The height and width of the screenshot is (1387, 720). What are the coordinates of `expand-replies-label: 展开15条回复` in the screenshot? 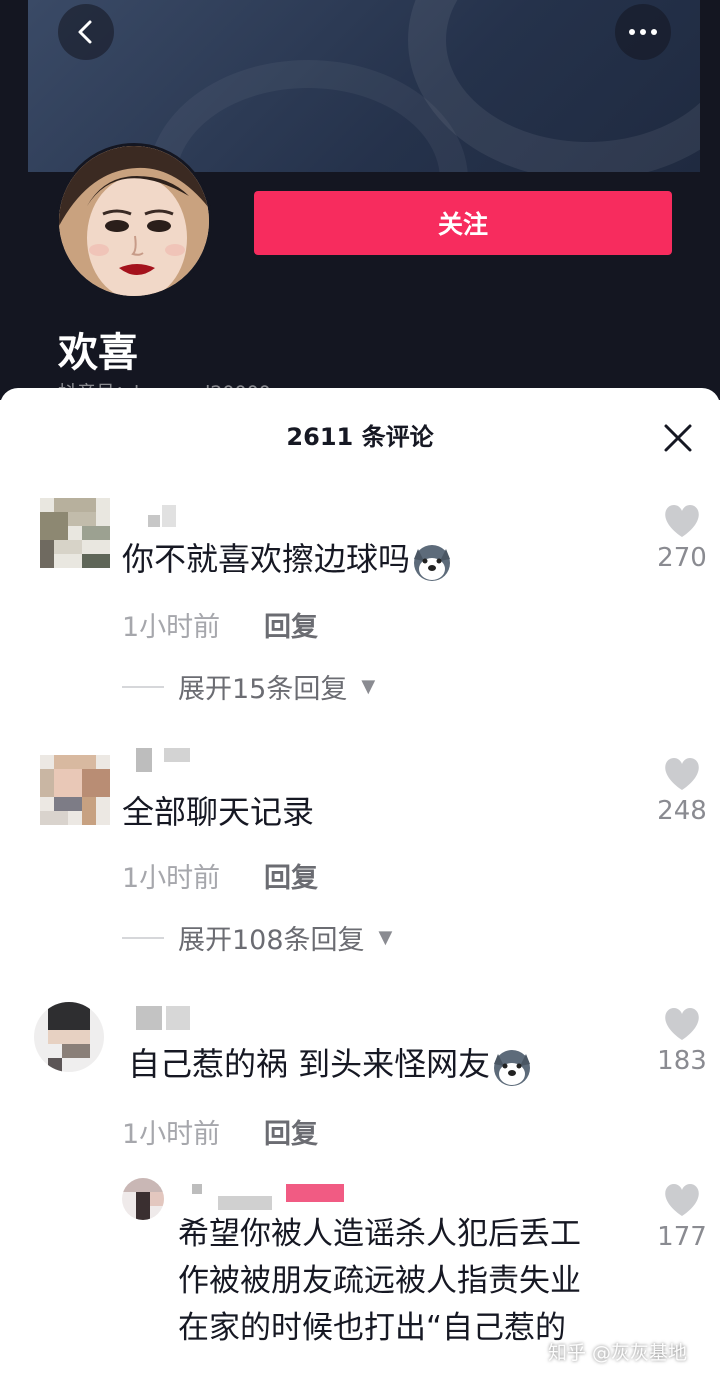 It's located at (263, 689).